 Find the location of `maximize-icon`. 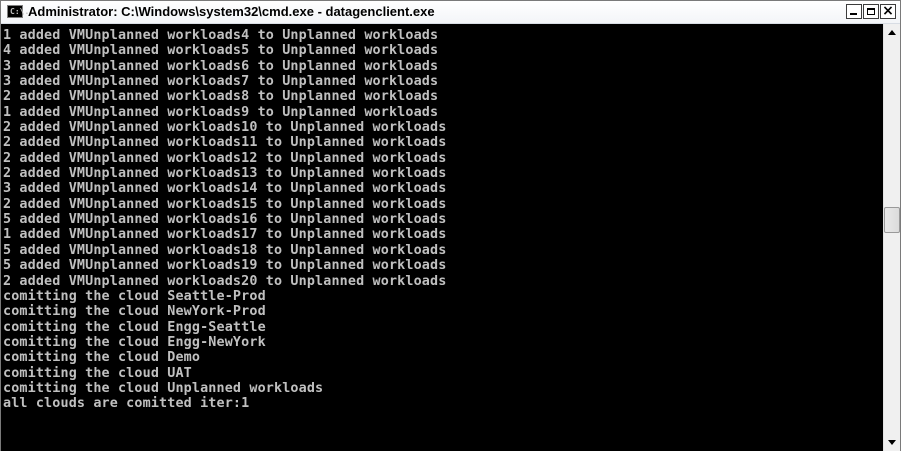

maximize-icon is located at coordinates (871, 11).